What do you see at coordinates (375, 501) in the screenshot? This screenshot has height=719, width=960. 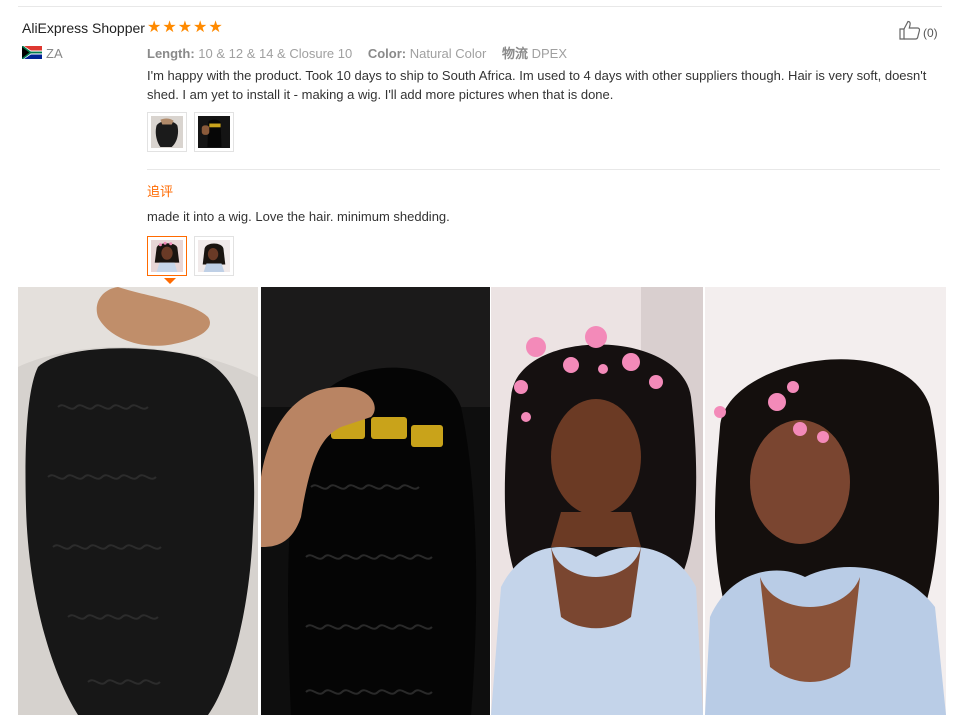 I see `review-photo-hair-bundles` at bounding box center [375, 501].